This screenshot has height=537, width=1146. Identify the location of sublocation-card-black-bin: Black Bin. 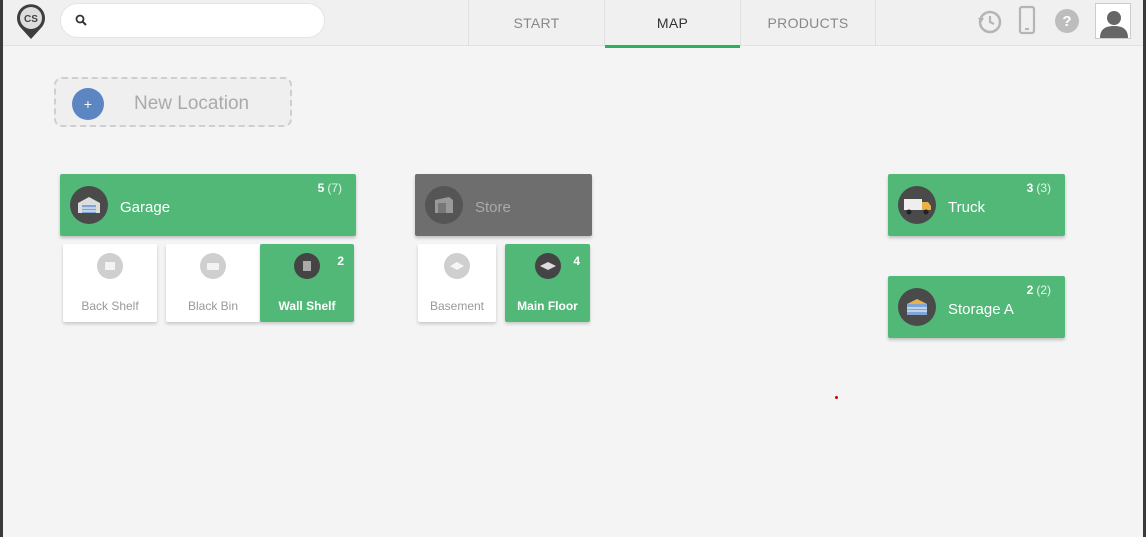
(213, 283).